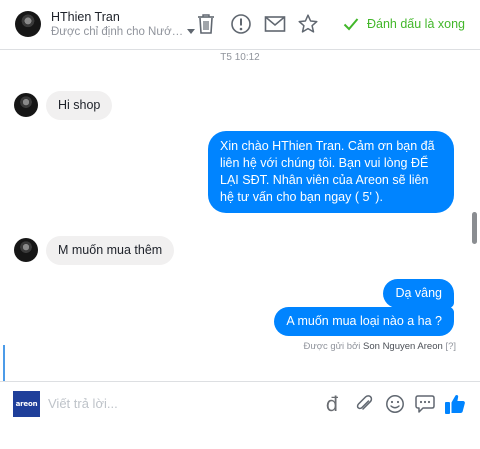  Describe the element at coordinates (332, 346) in the screenshot. I see `sent-by-prefix: Được gửi bởi` at that location.